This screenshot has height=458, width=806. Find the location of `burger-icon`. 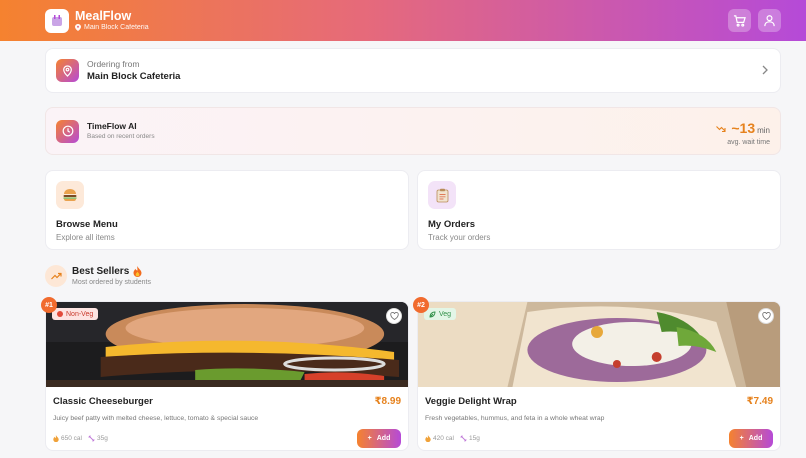

burger-icon is located at coordinates (70, 195).